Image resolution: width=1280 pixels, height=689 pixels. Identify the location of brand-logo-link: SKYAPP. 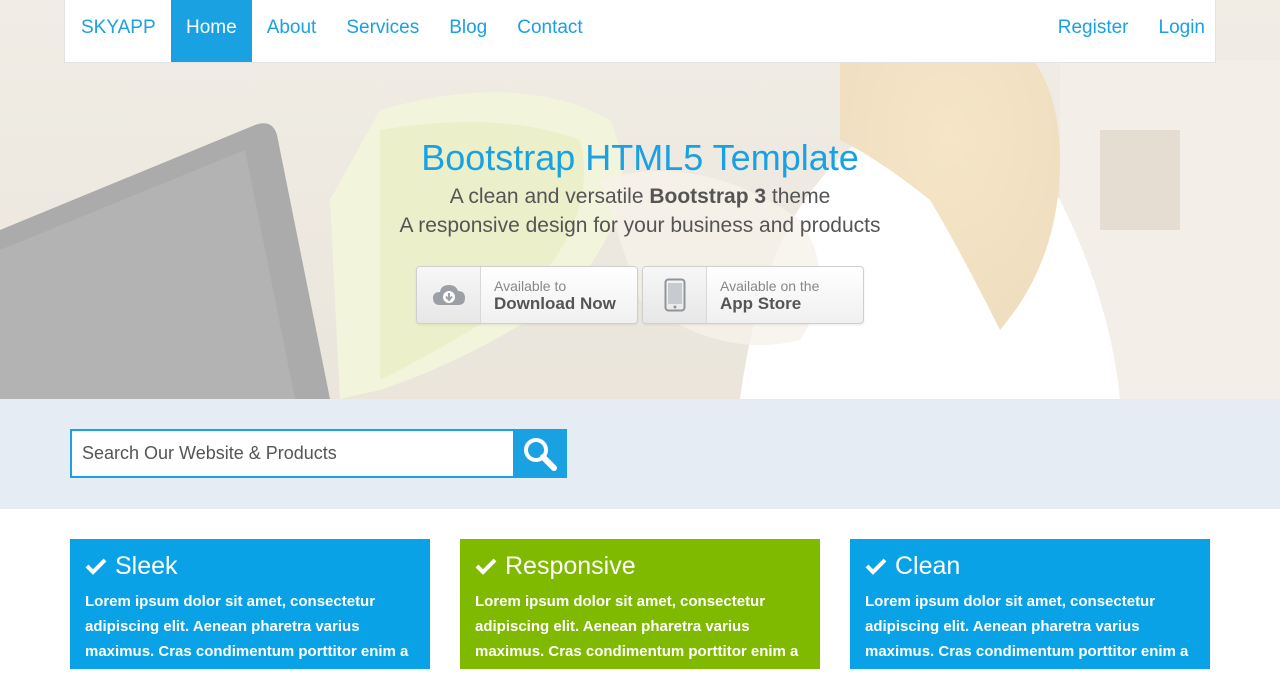
(118, 31).